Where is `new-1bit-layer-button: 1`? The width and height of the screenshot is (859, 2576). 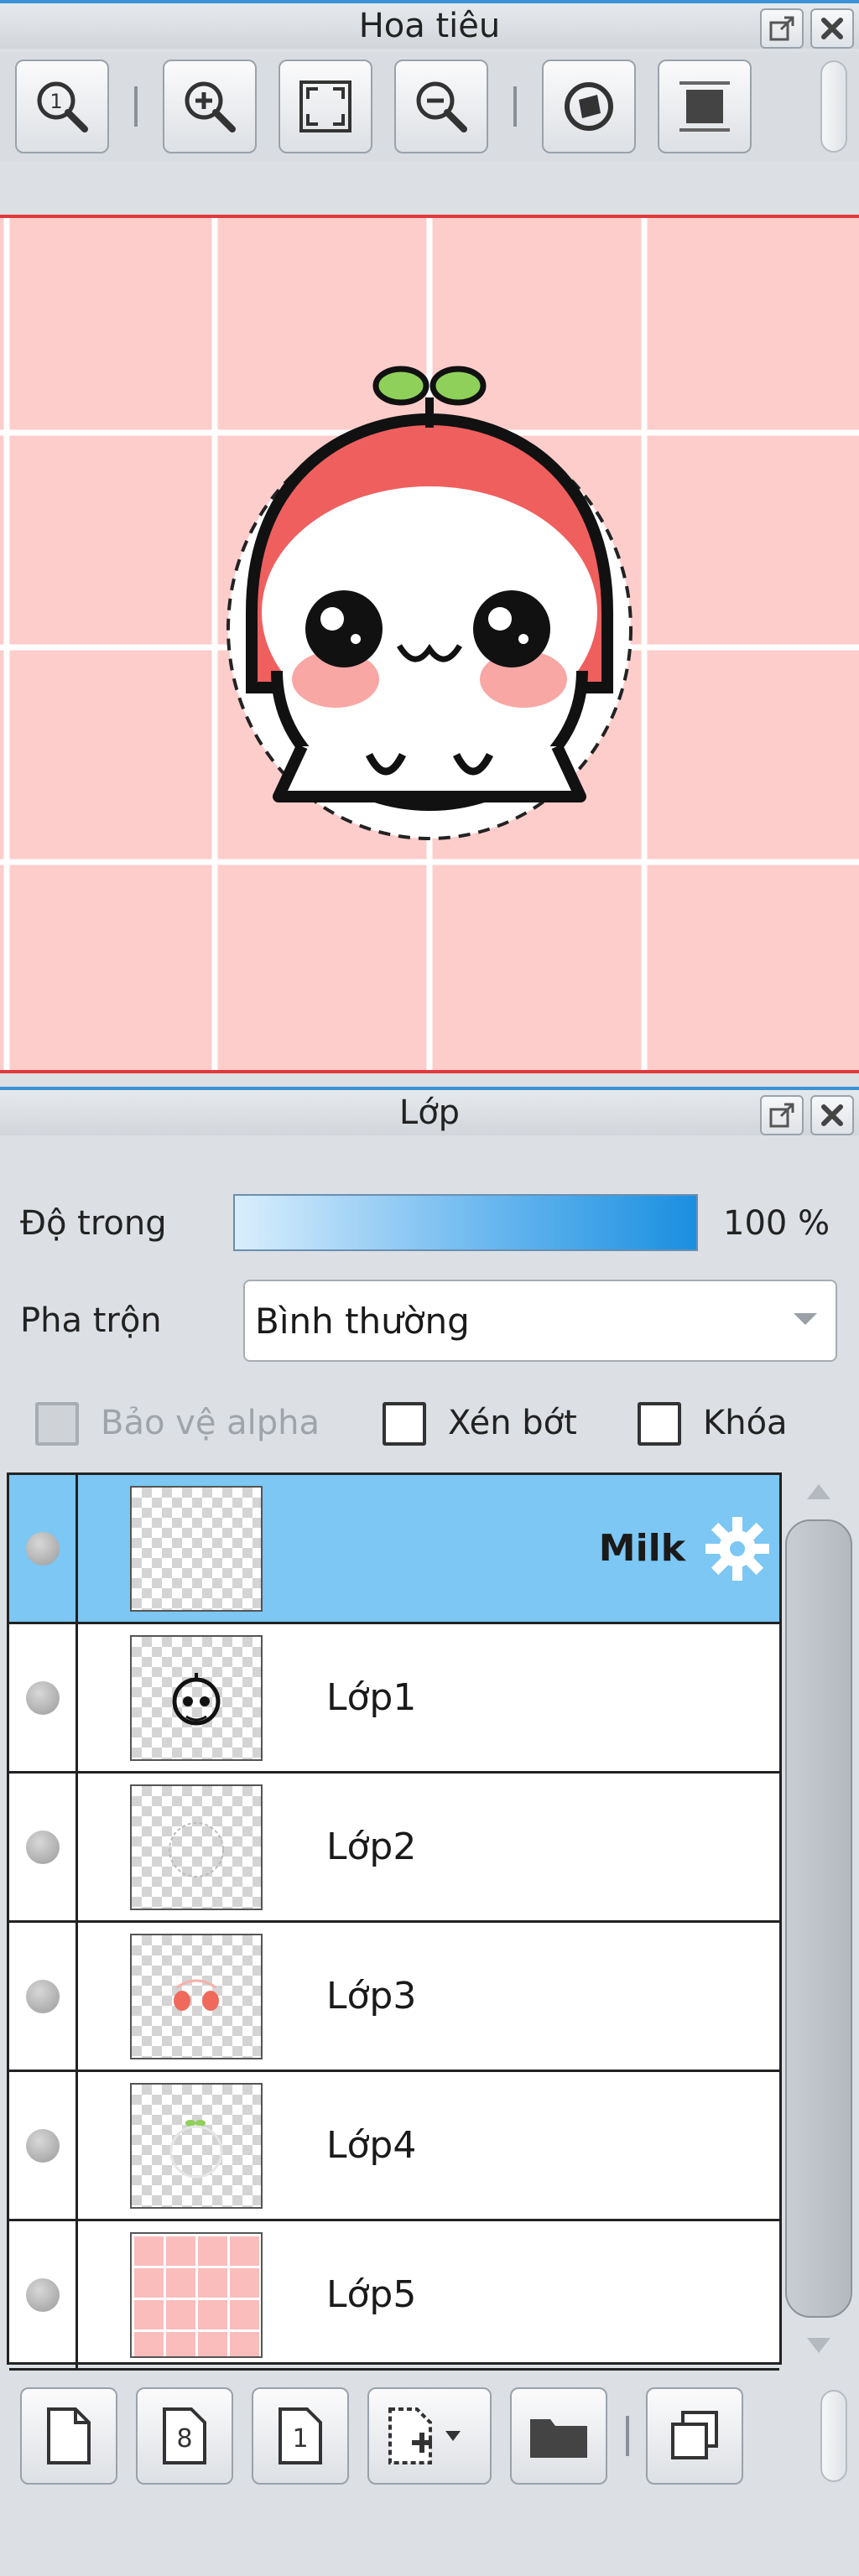
new-1bit-layer-button: 1 is located at coordinates (300, 2436).